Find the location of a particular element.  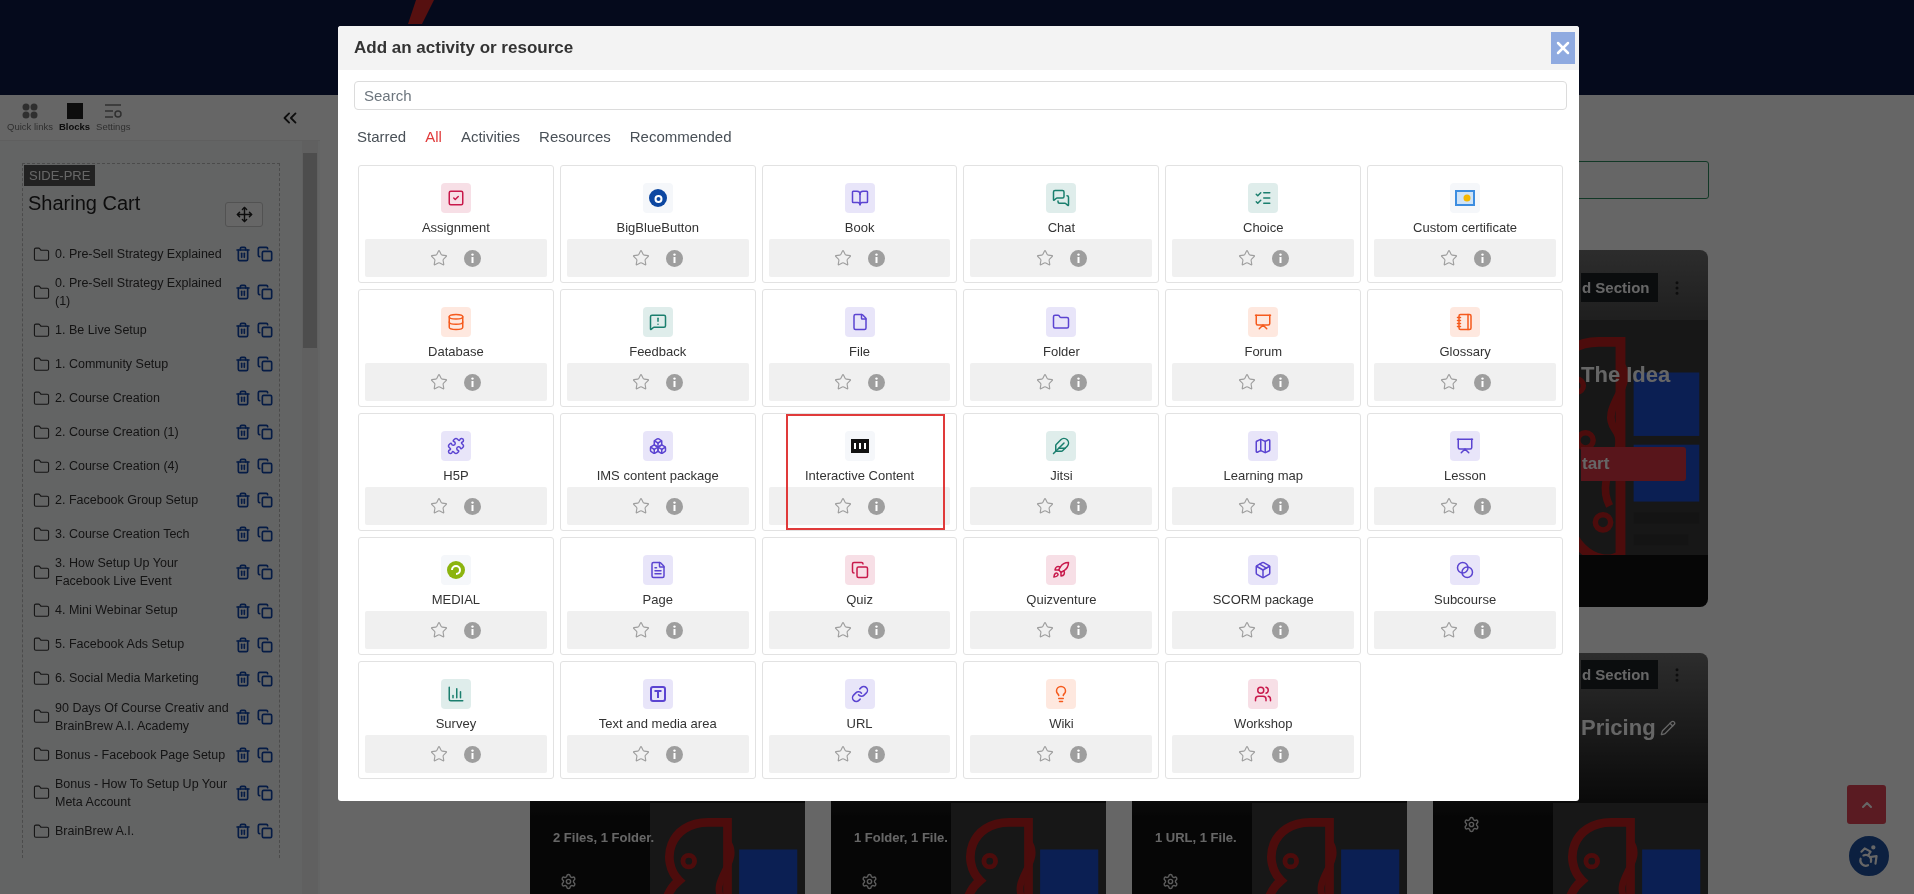

activity-tile: Forum is located at coordinates (1263, 348).